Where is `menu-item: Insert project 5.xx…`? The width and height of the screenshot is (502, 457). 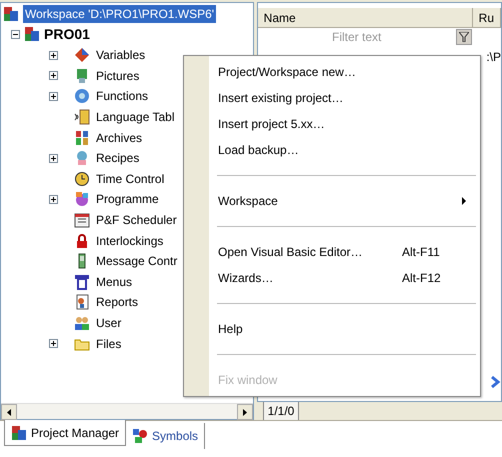
menu-item: Insert project 5.xx… is located at coordinates (345, 124).